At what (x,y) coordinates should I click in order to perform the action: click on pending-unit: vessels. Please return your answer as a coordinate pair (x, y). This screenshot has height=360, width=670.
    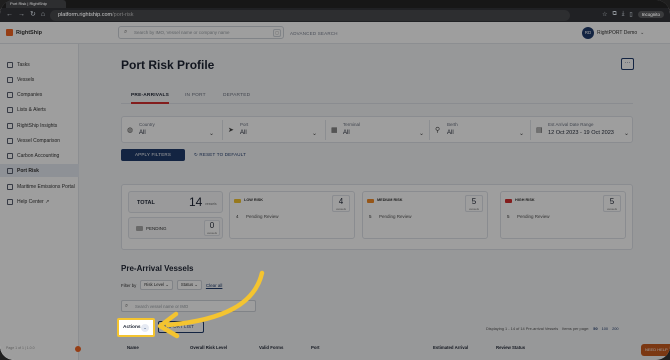
    Looking at the image, I should click on (211, 233).